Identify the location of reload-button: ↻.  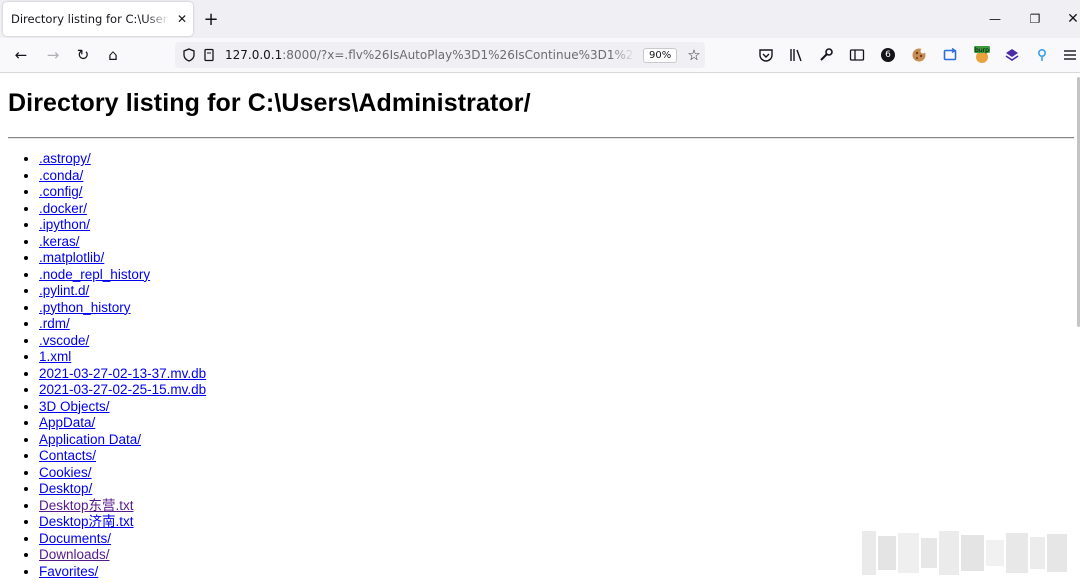
(83, 55).